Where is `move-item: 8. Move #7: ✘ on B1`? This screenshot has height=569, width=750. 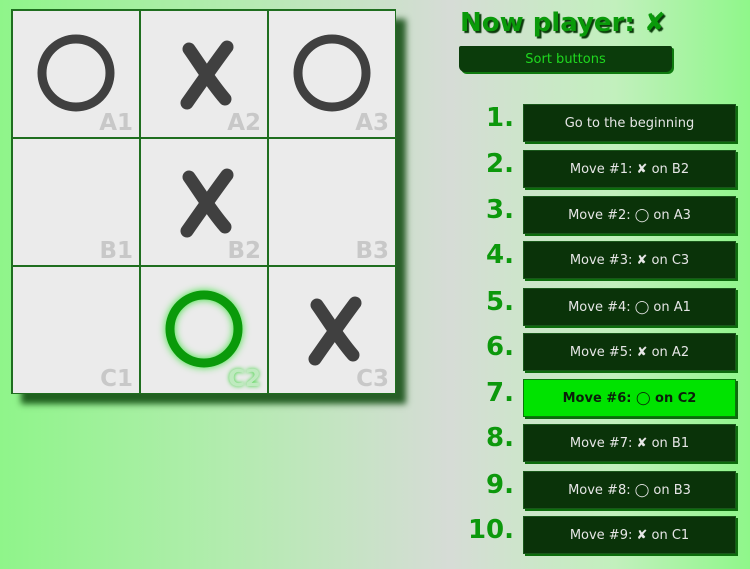 move-item: 8. Move #7: ✘ on B1 is located at coordinates (600, 442).